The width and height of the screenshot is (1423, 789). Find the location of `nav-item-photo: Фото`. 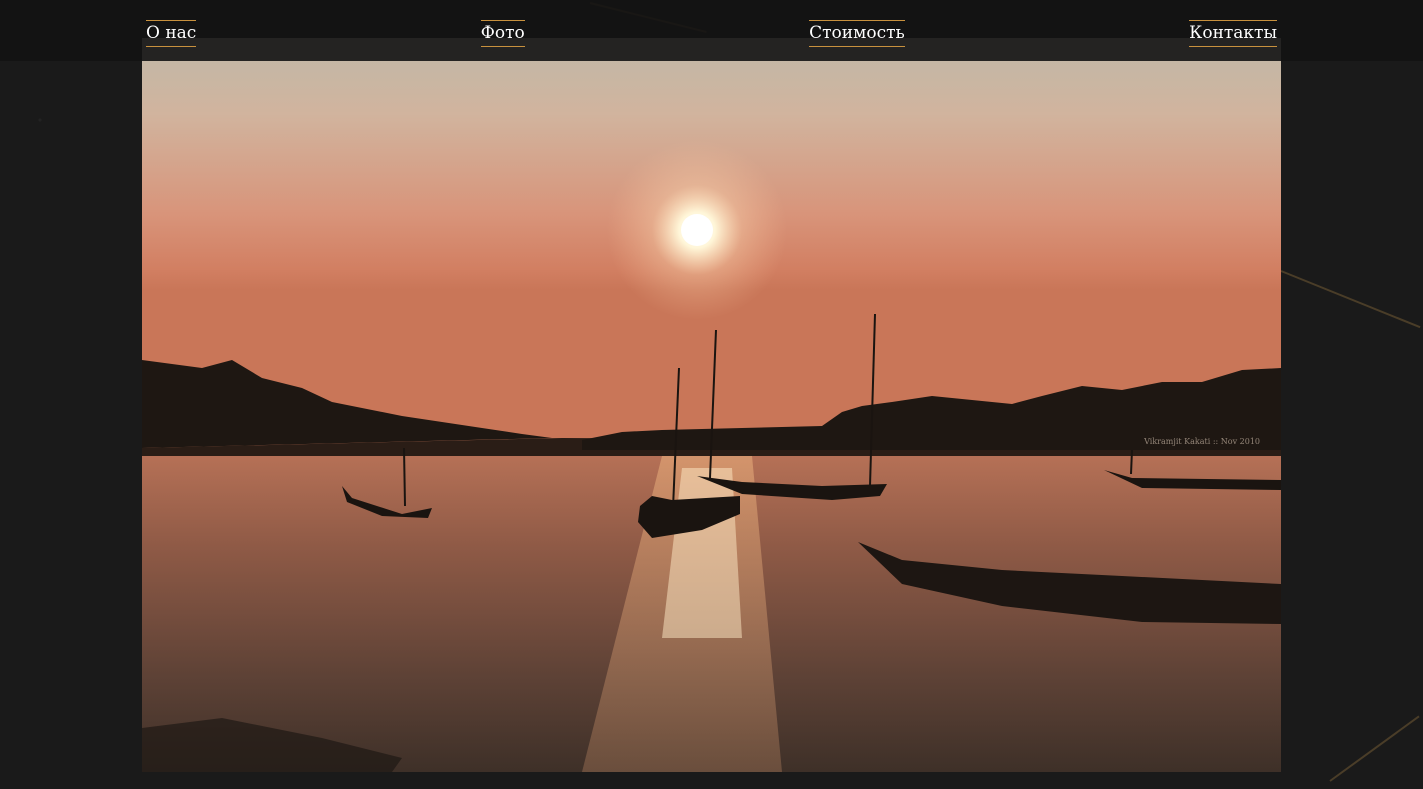

nav-item-photo: Фото is located at coordinates (502, 33).